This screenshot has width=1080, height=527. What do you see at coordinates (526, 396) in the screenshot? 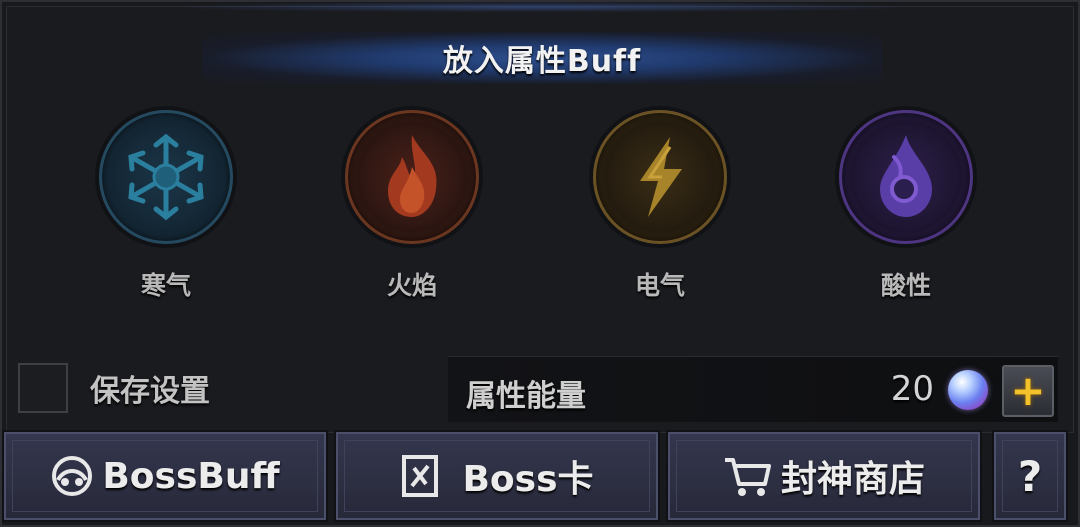
I see `energy-label: 属性能量` at bounding box center [526, 396].